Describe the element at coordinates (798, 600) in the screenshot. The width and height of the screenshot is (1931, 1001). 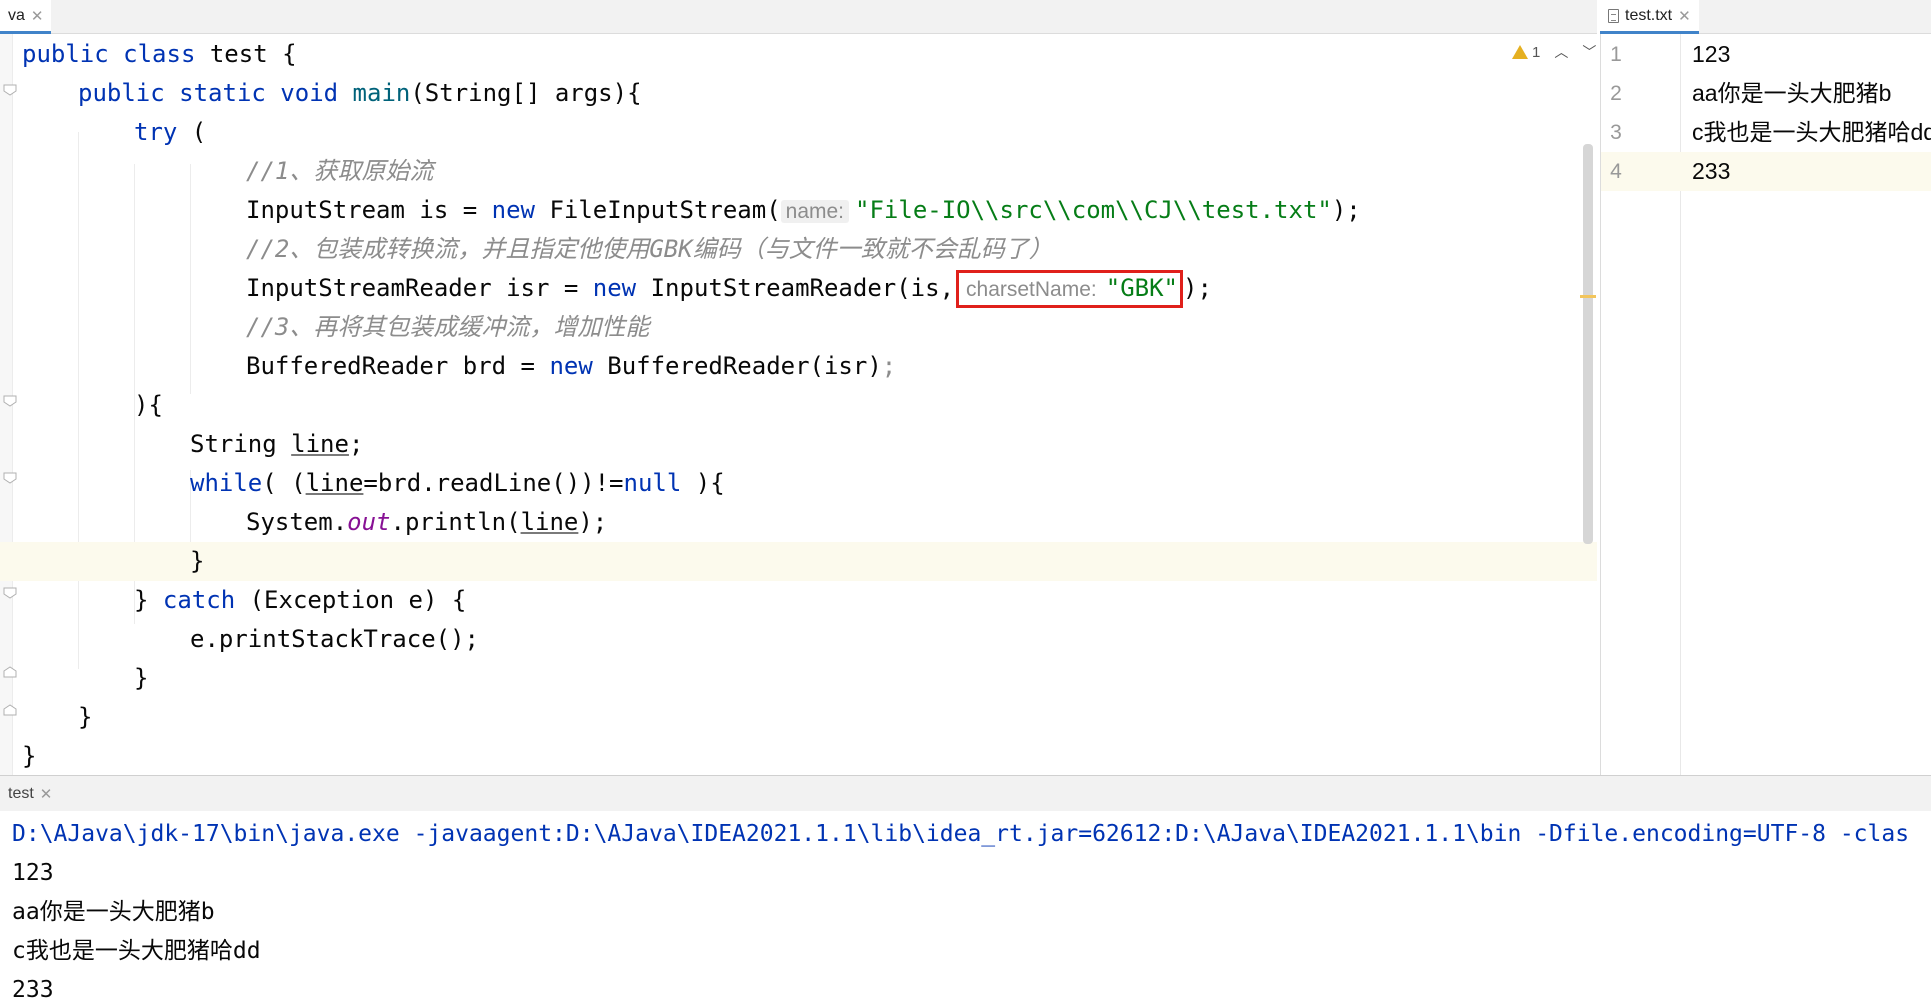
I see `code-line: } catch (Exception e) {` at that location.